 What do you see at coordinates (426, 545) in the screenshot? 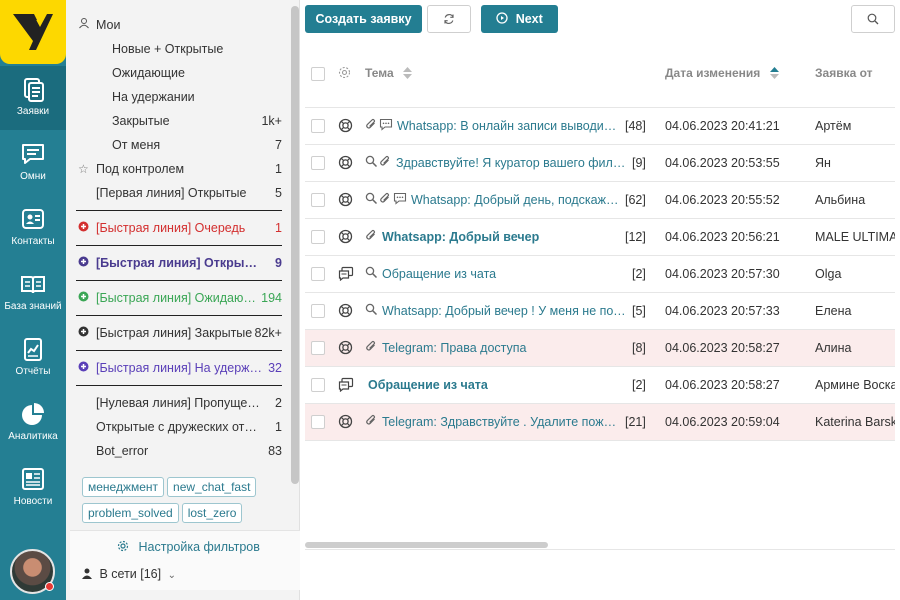
I see `horizontal-scrollbar` at bounding box center [426, 545].